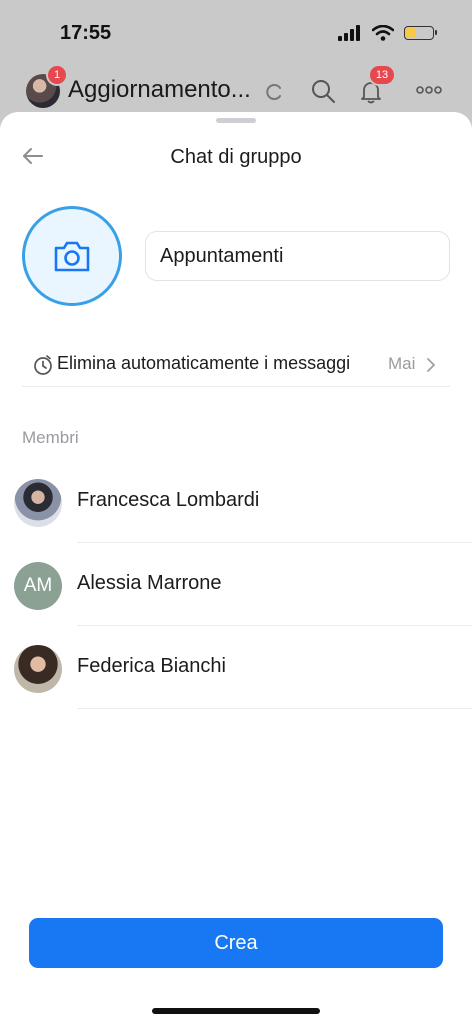 Image resolution: width=472 pixels, height=1024 pixels. Describe the element at coordinates (236, 120) in the screenshot. I see `sheet-grabber` at that location.